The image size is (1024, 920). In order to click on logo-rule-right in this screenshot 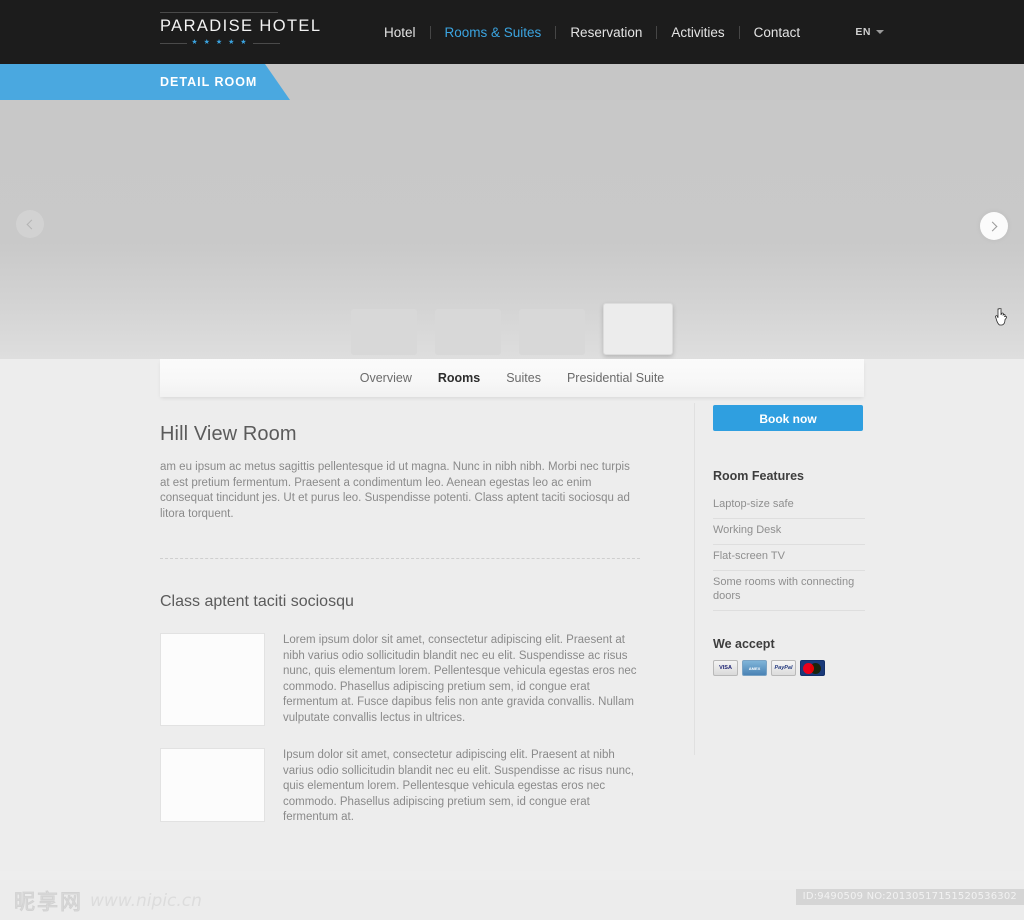, I will do `click(266, 43)`.